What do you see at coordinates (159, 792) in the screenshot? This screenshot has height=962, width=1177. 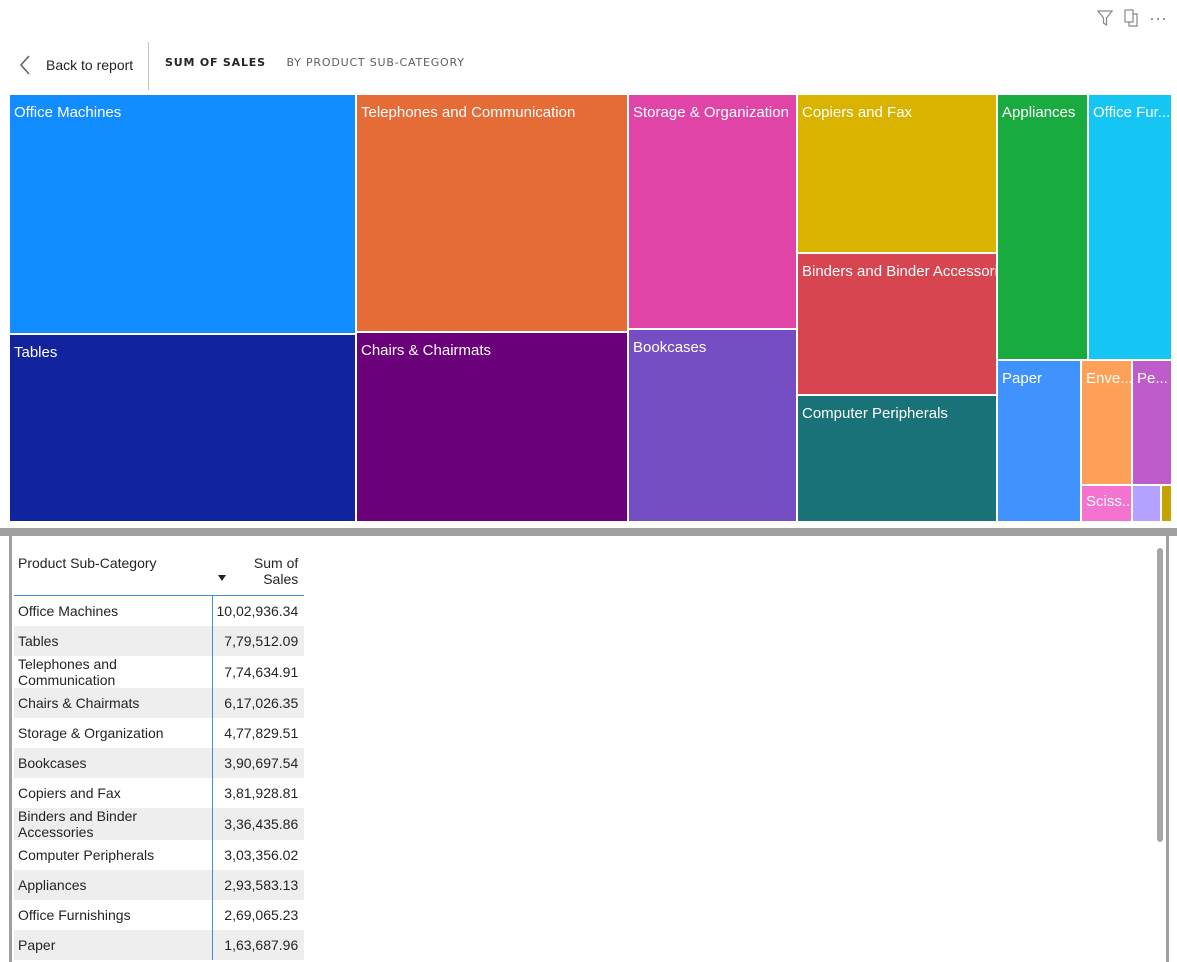 I see `table-row: Copiers and Fax 3,81,928.81` at bounding box center [159, 792].